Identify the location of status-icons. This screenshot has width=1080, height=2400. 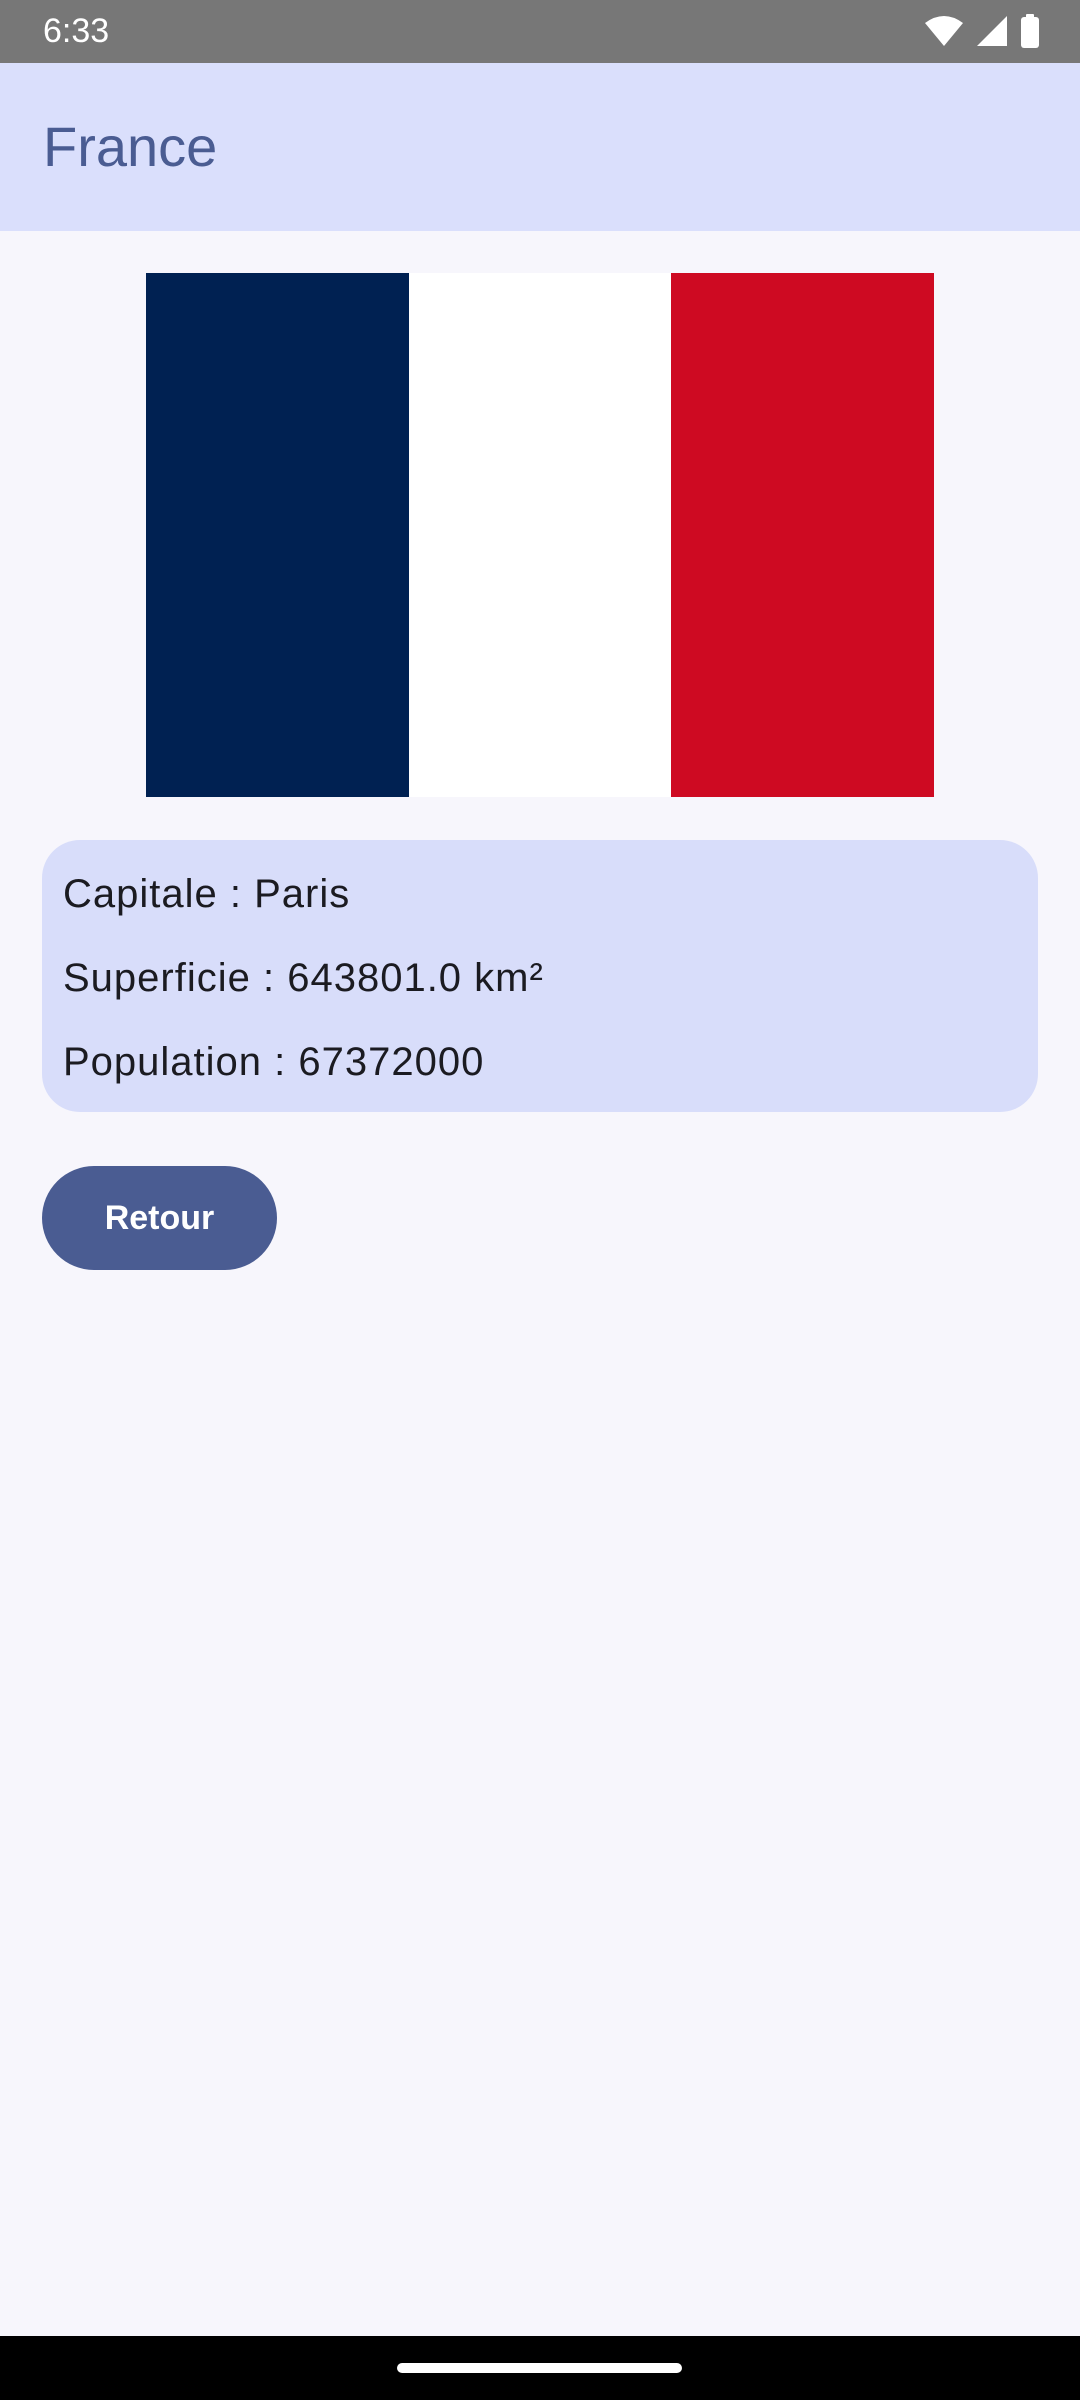
(982, 31).